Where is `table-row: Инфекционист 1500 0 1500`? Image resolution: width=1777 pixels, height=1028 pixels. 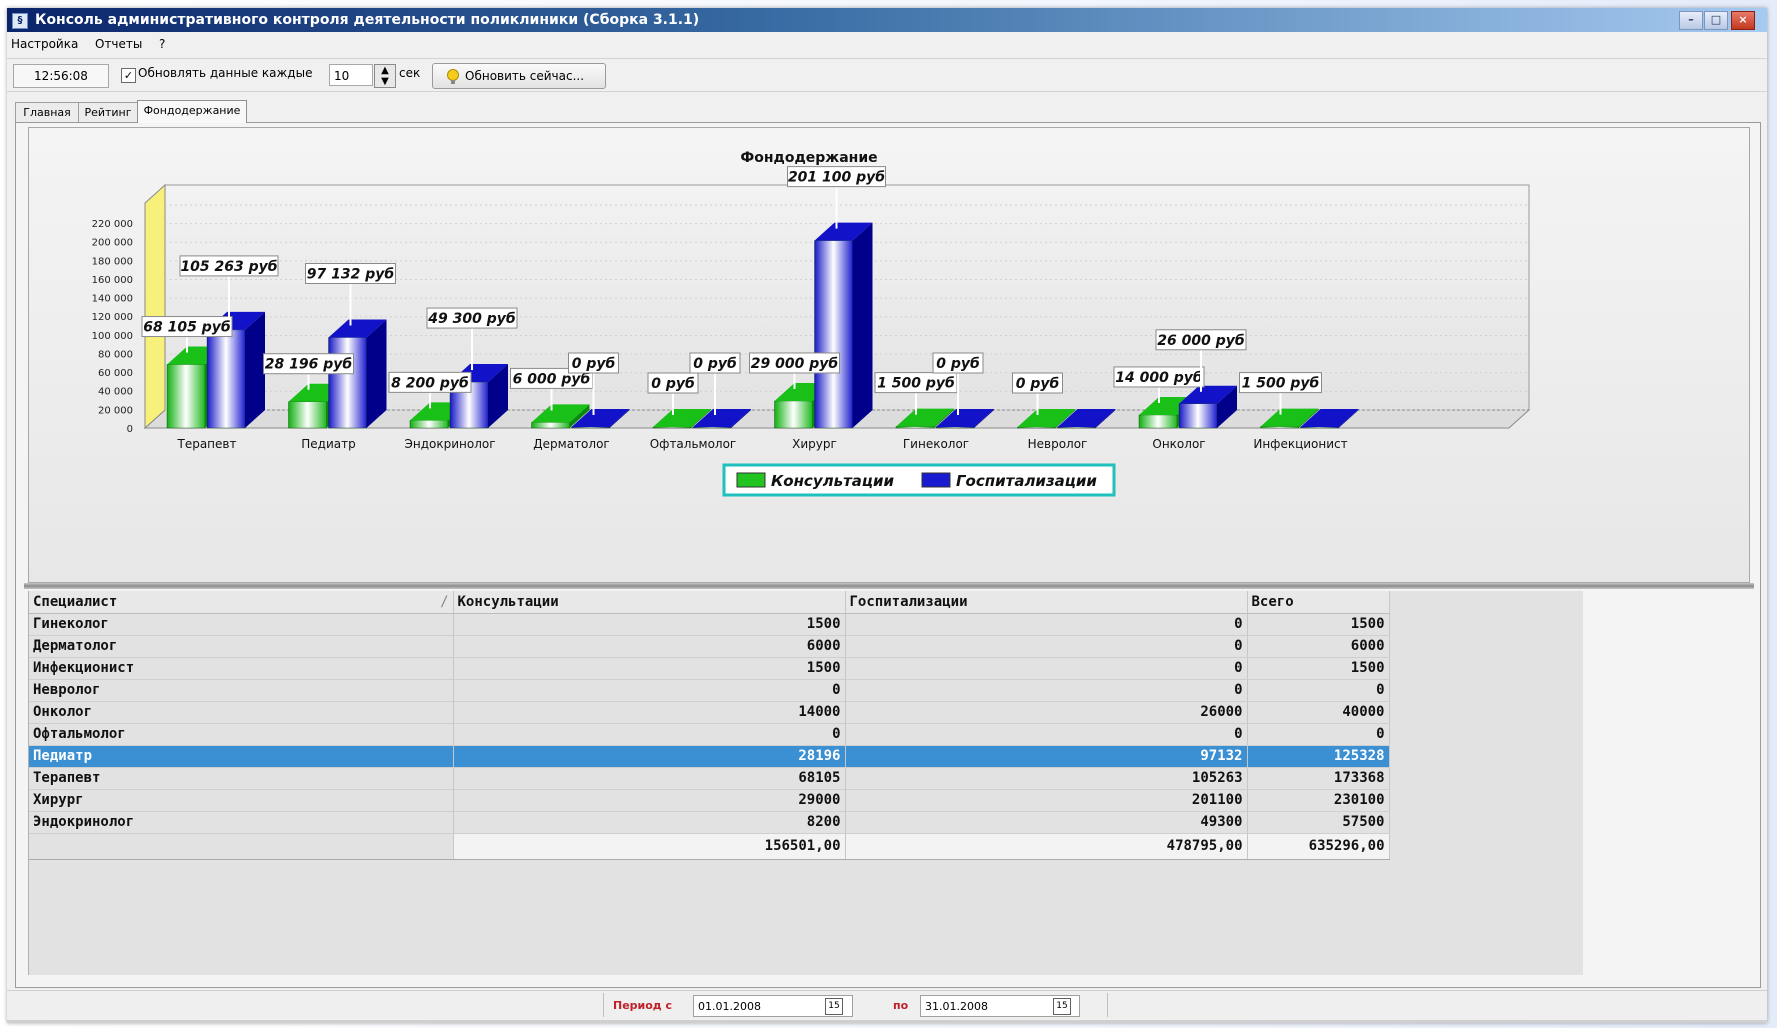
table-row: Инфекционист 1500 0 1500 is located at coordinates (709, 668).